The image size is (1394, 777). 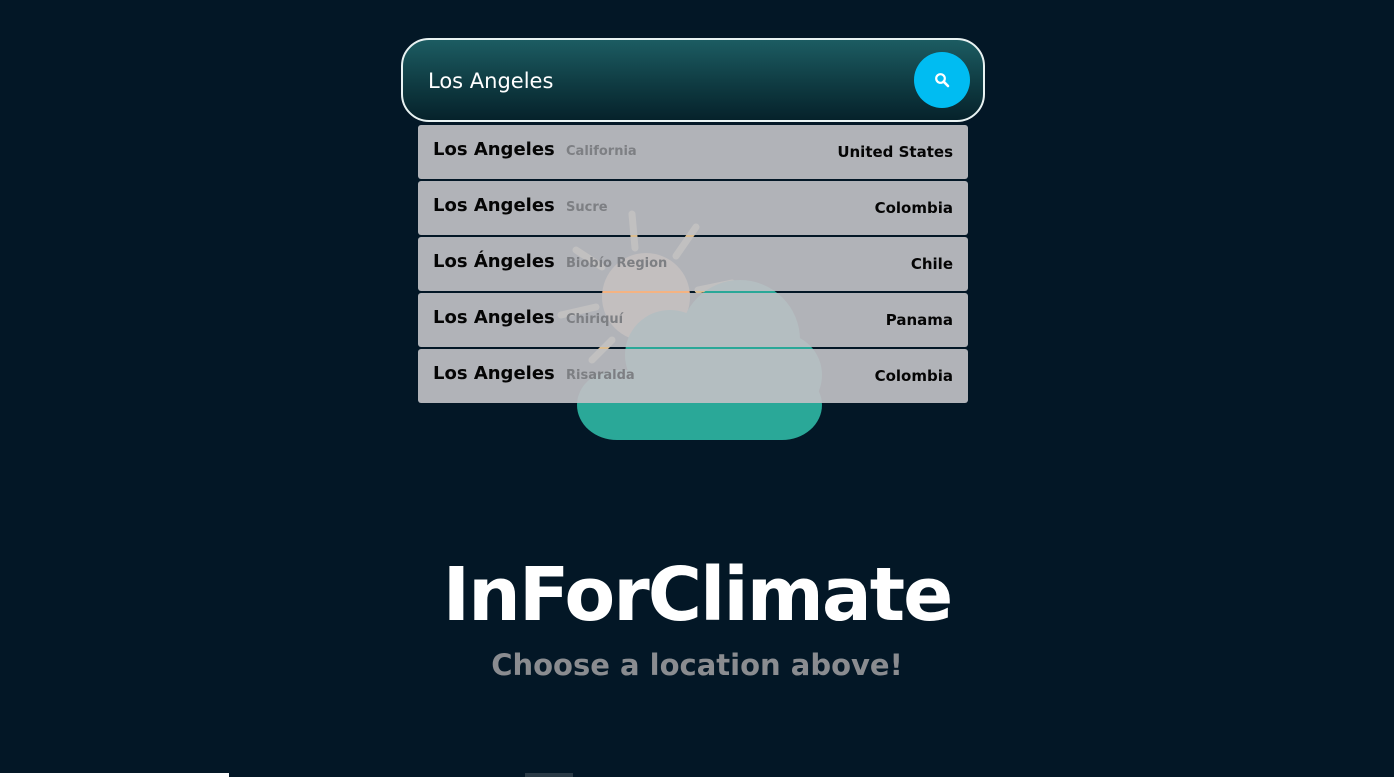 I want to click on suggestion-item: Los Angeles Risaralda Colombia, so click(x=693, y=376).